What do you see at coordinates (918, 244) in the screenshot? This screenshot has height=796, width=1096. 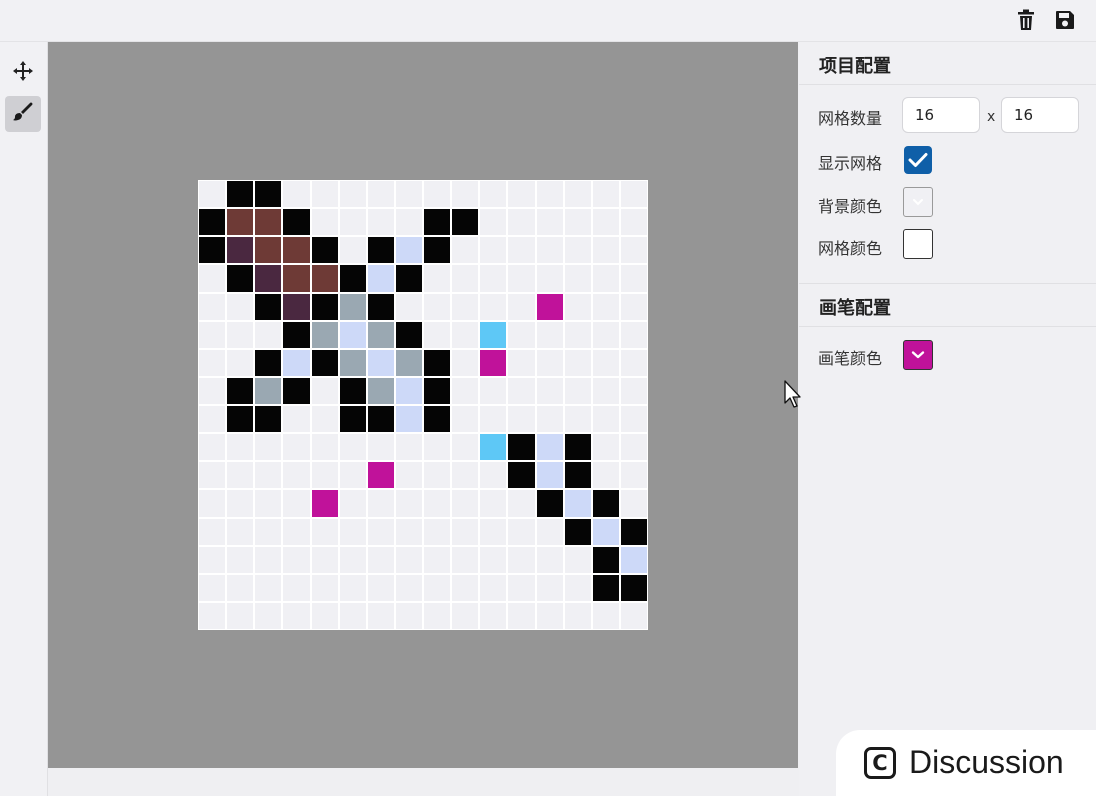 I see `grid-color-swatch` at bounding box center [918, 244].